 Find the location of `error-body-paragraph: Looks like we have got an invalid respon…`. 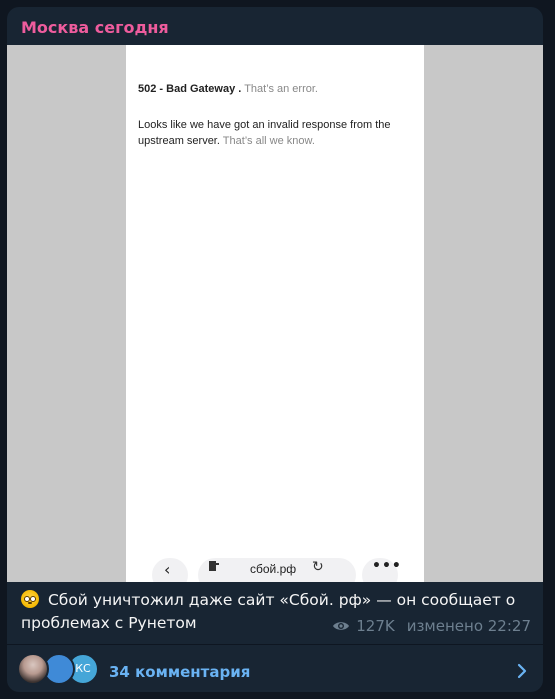

error-body-paragraph: Looks like we have got an invalid respon… is located at coordinates (274, 133).